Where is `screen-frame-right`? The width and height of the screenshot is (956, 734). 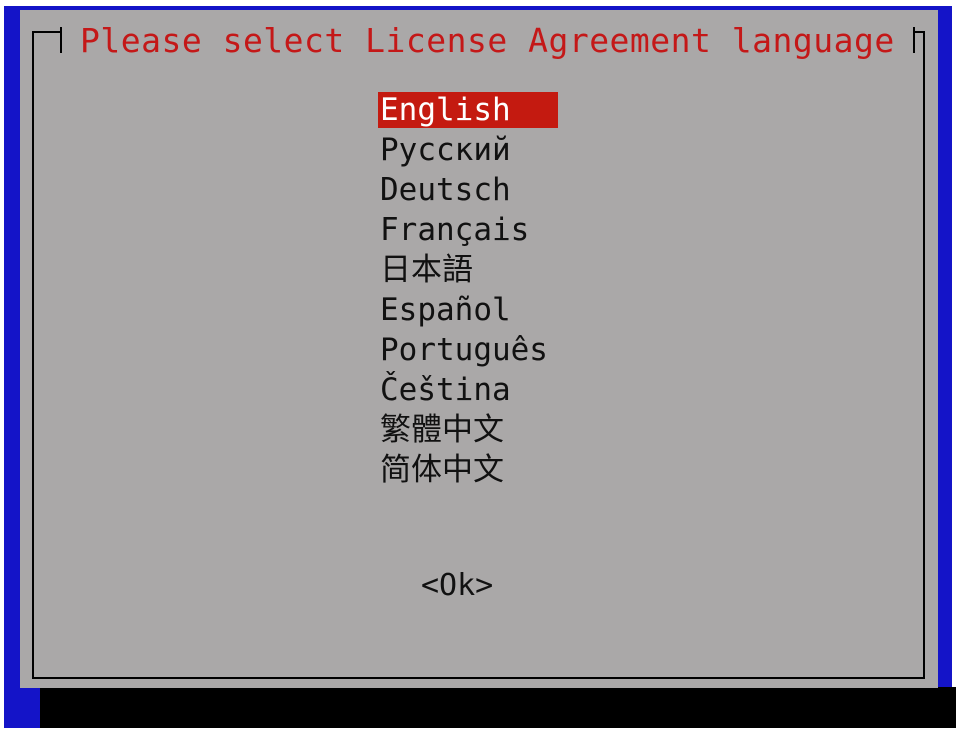
screen-frame-right is located at coordinates (954, 367).